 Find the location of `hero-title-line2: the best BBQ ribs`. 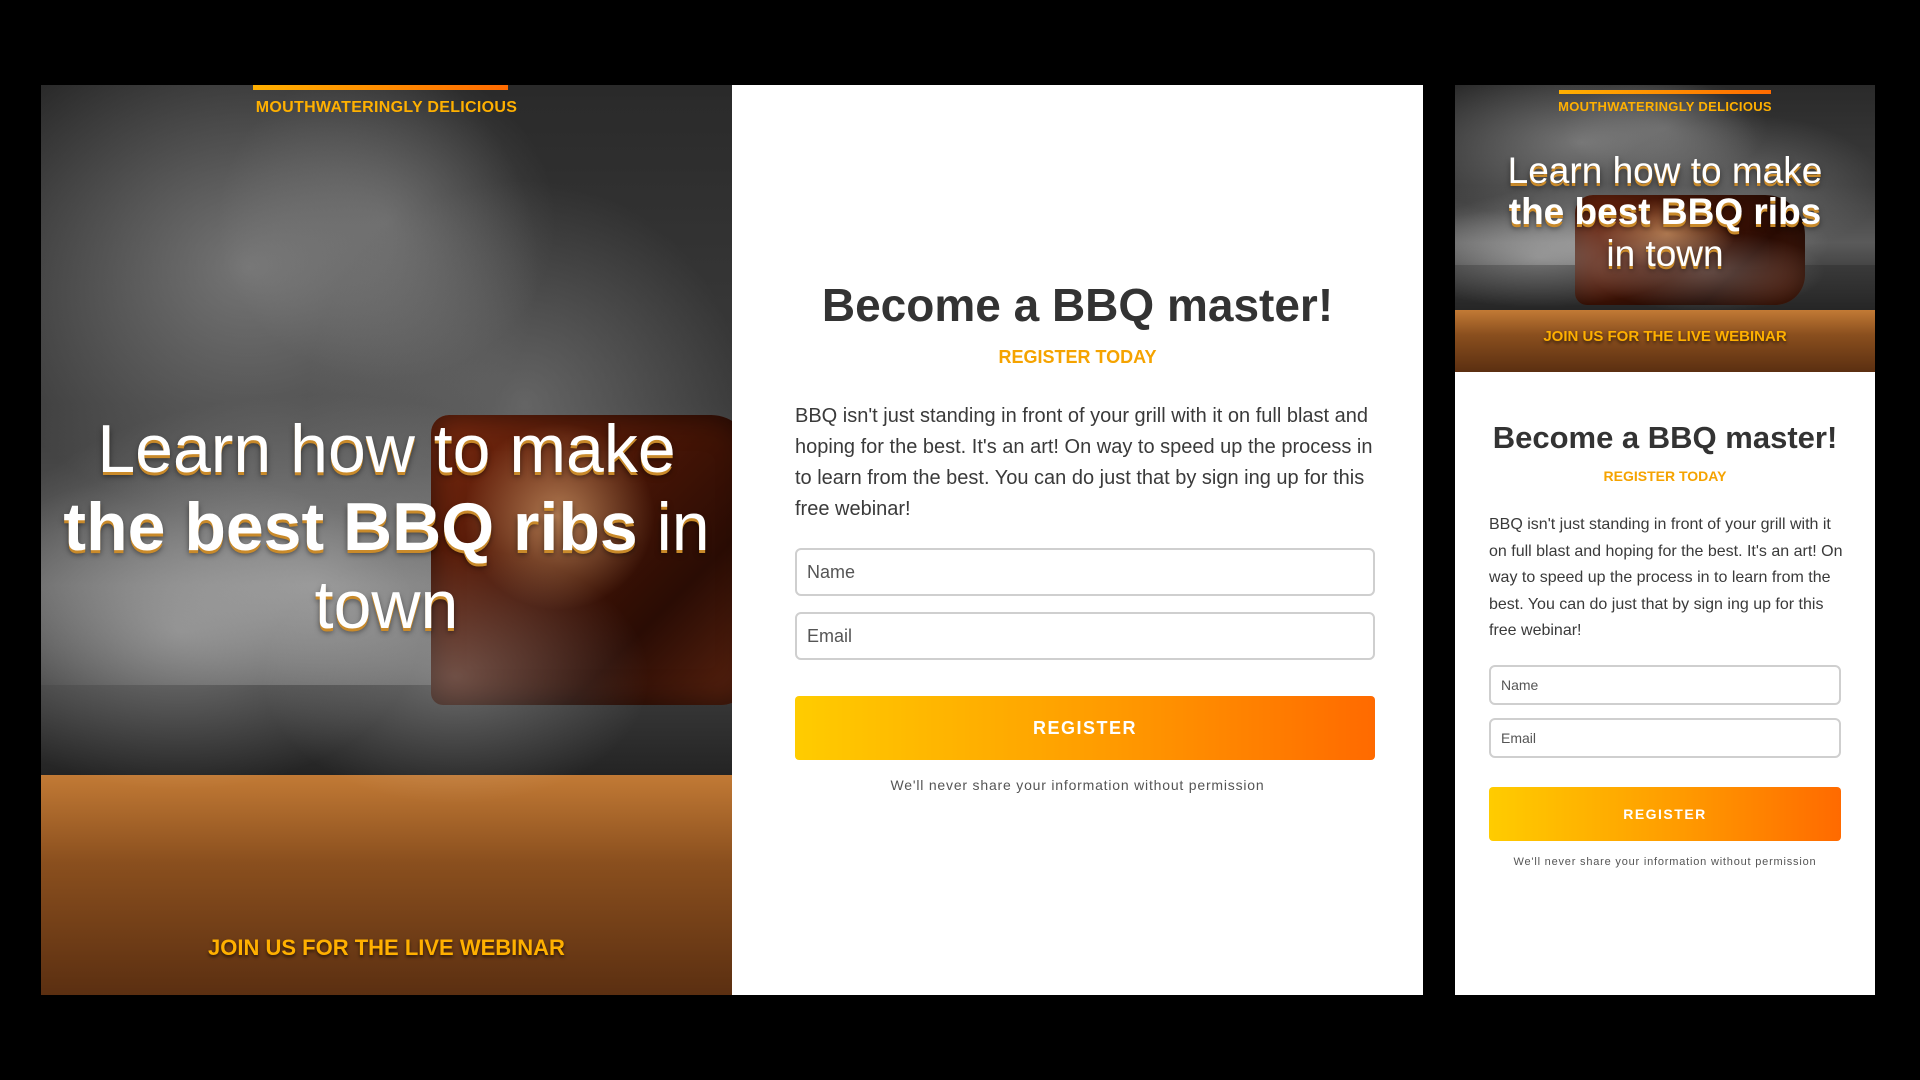

hero-title-line2: the best BBQ ribs is located at coordinates (1665, 211).